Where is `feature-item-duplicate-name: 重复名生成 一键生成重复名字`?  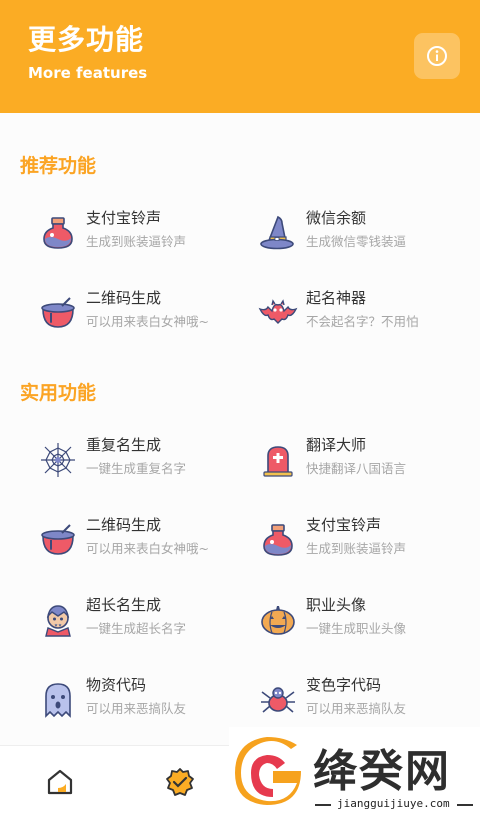 feature-item-duplicate-name: 重复名生成 一键生成重复名字 is located at coordinates (148, 464).